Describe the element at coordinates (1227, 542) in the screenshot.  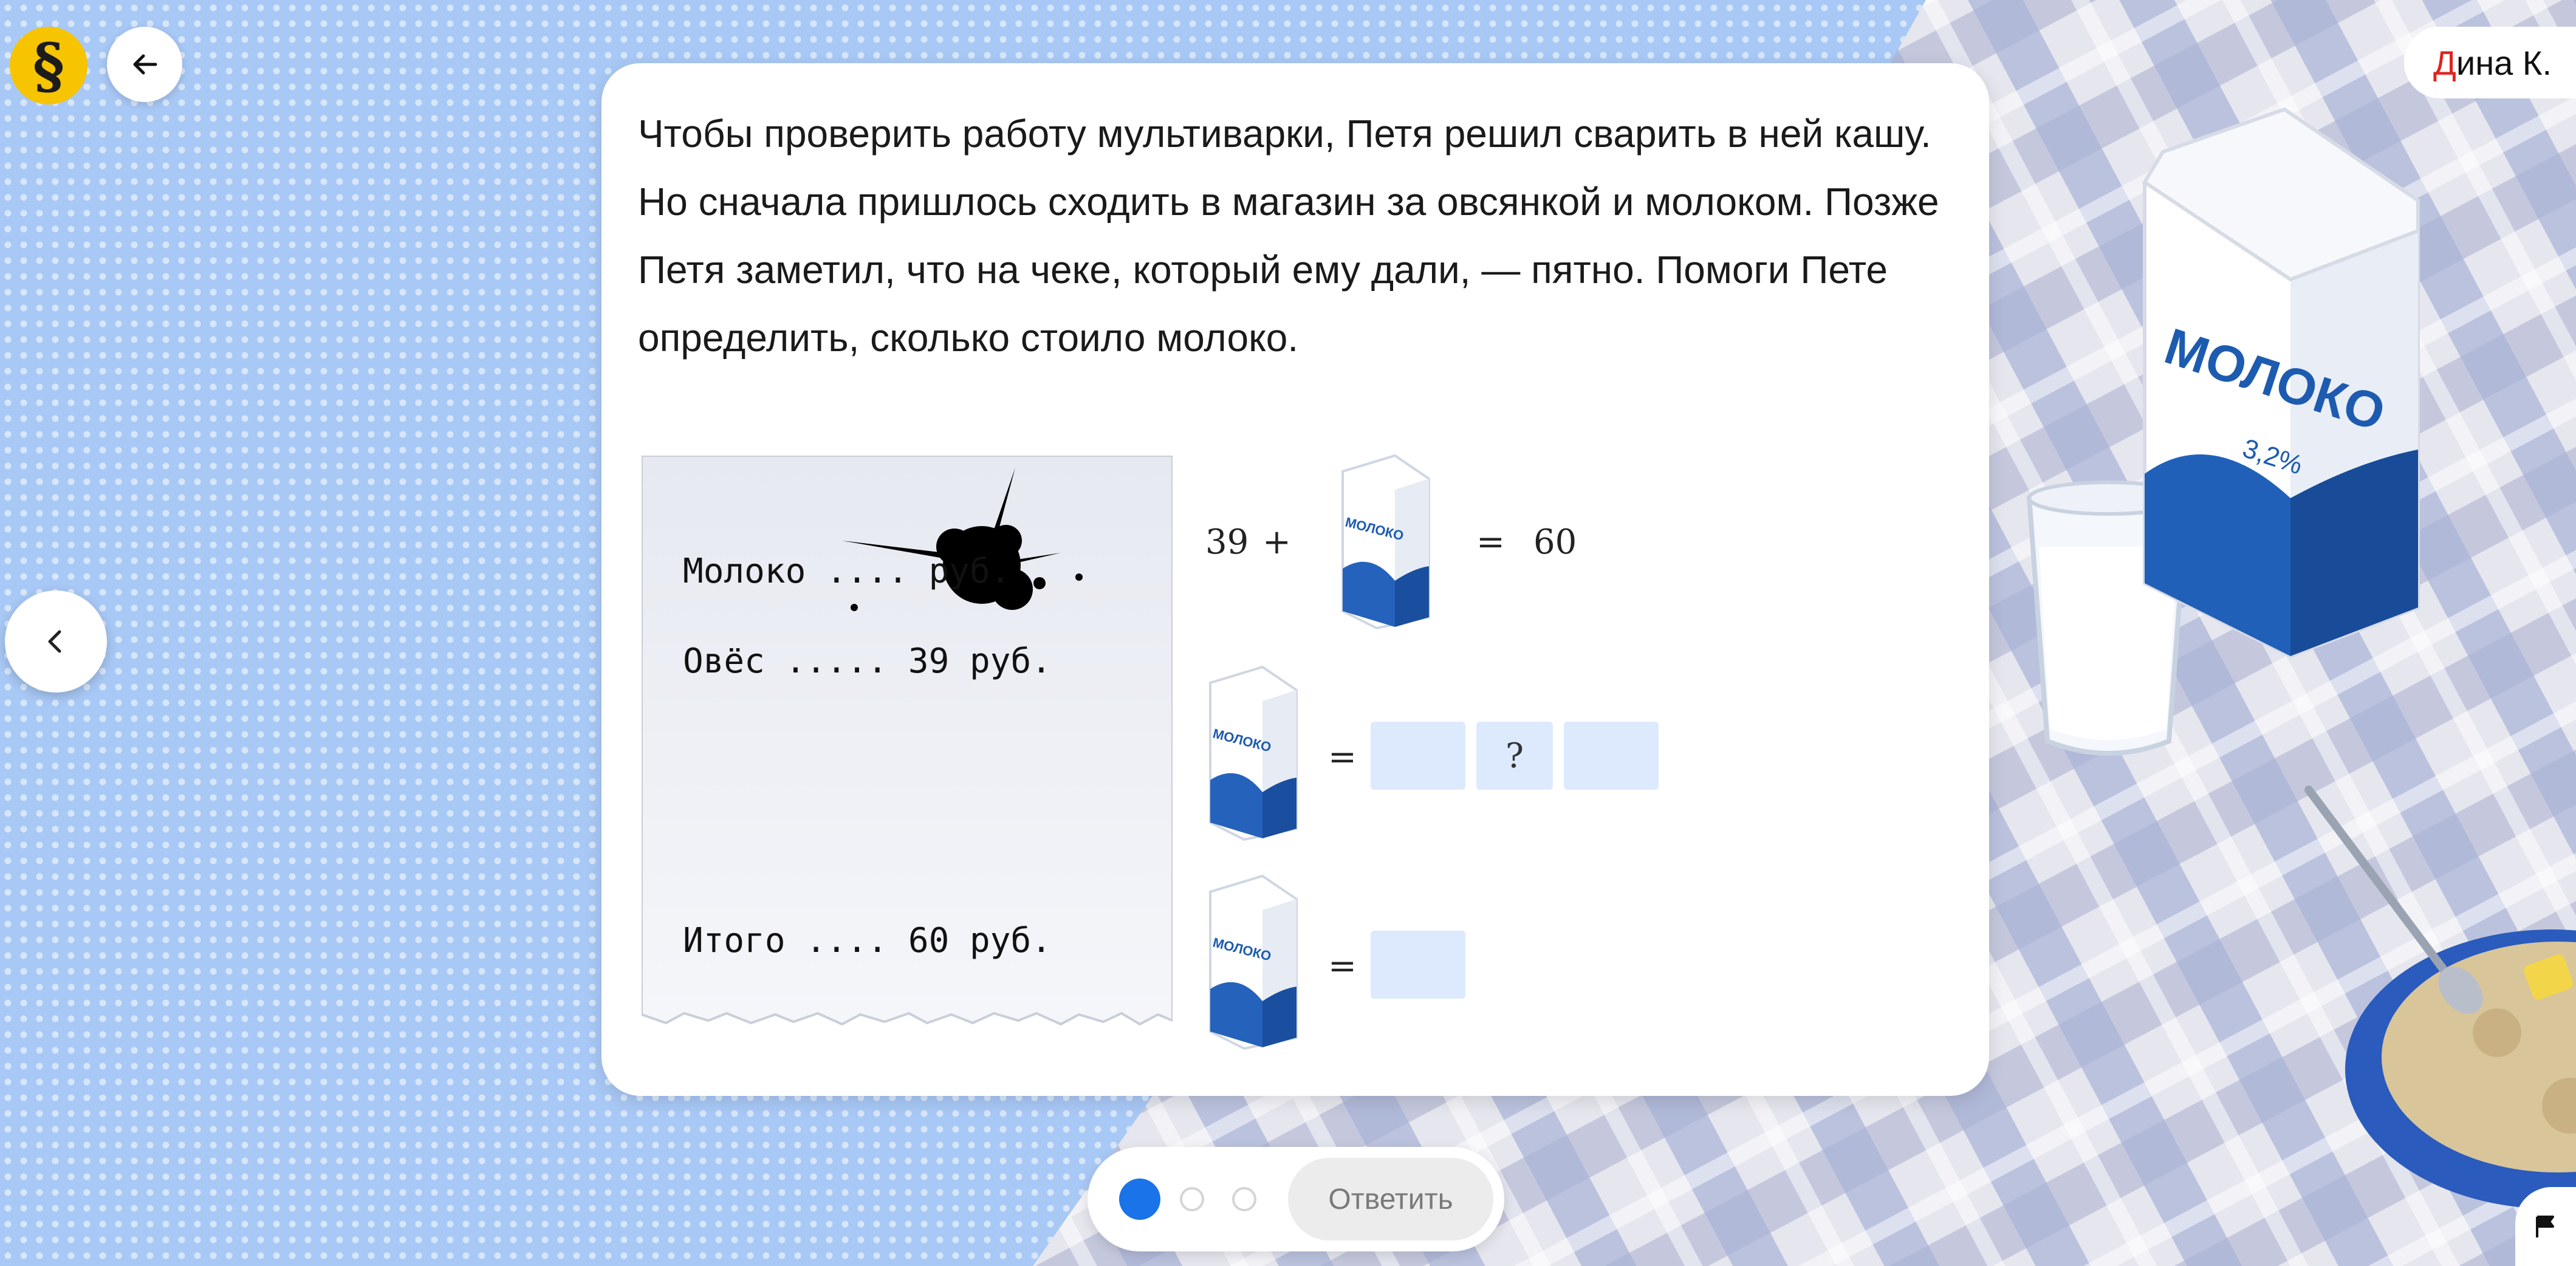
I see `eq1-left: 39` at that location.